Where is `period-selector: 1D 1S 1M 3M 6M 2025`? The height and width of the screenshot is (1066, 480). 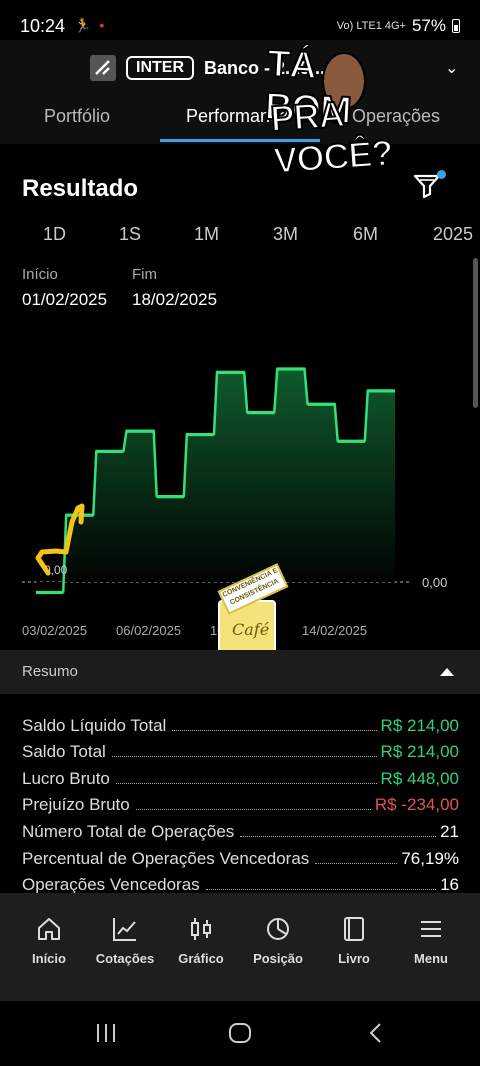 period-selector: 1D 1S 1M 3M 6M 2025 is located at coordinates (240, 237).